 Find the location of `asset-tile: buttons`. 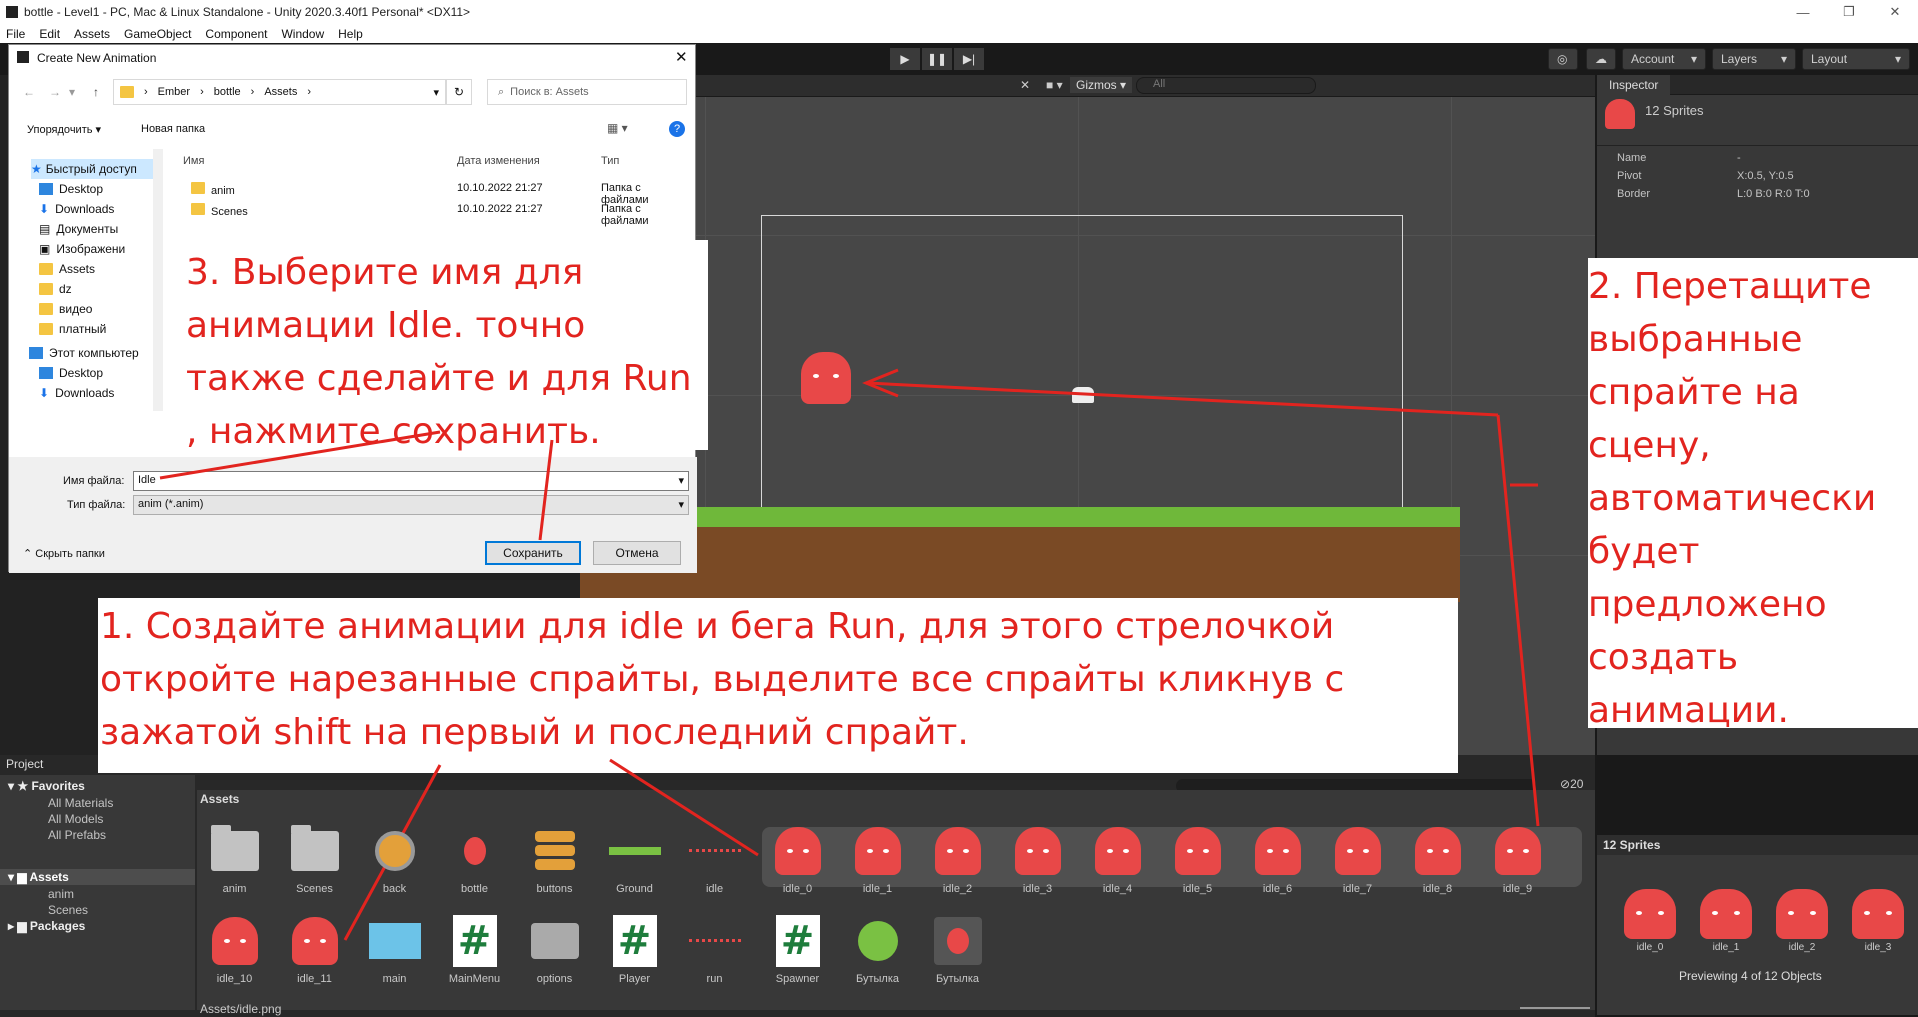

asset-tile: buttons is located at coordinates (554, 860).